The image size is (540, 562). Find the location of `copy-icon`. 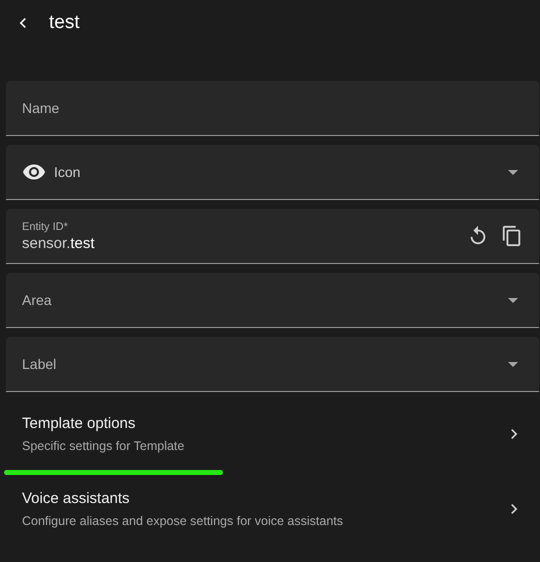

copy-icon is located at coordinates (512, 236).